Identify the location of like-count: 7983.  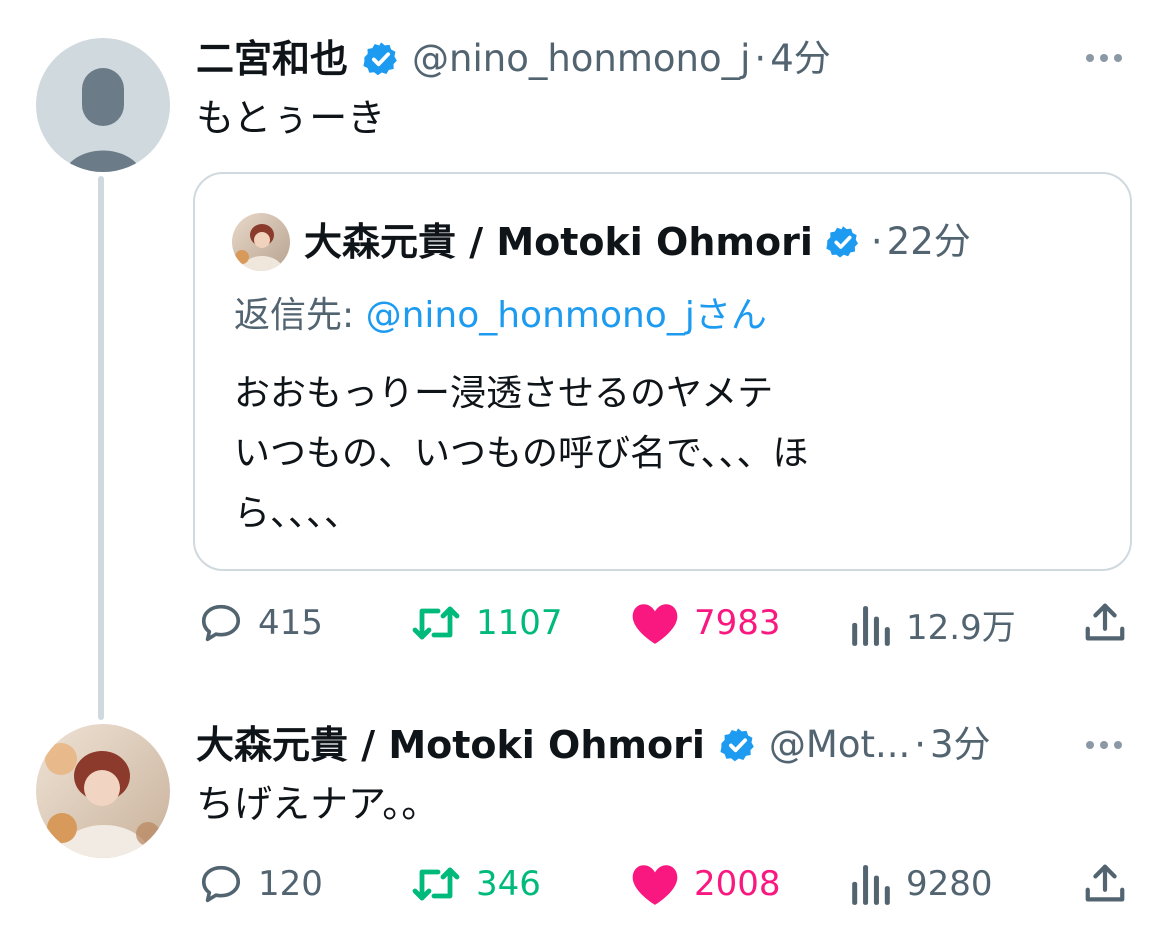
(737, 623).